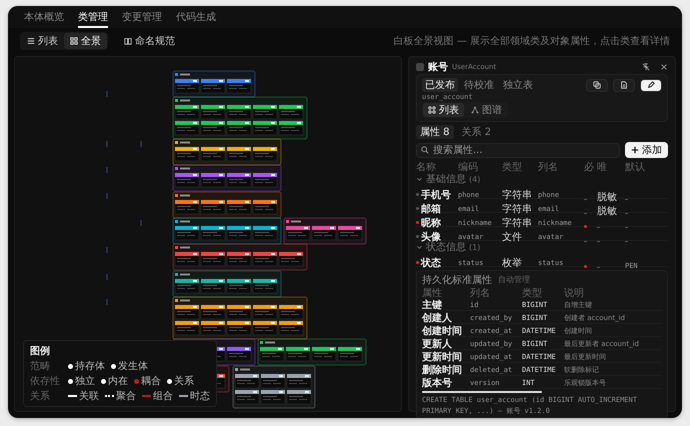  I want to click on legend-text: 关系, so click(184, 381).